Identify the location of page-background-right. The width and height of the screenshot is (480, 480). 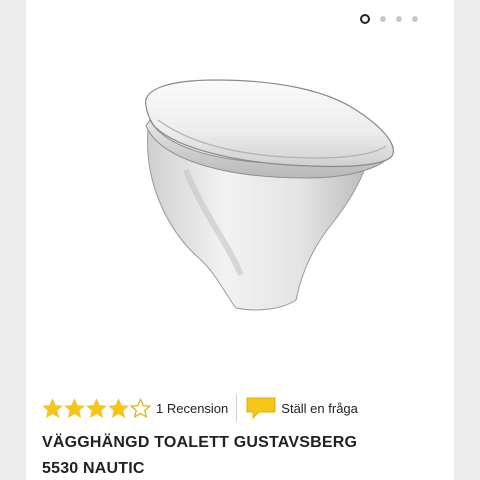
(467, 240).